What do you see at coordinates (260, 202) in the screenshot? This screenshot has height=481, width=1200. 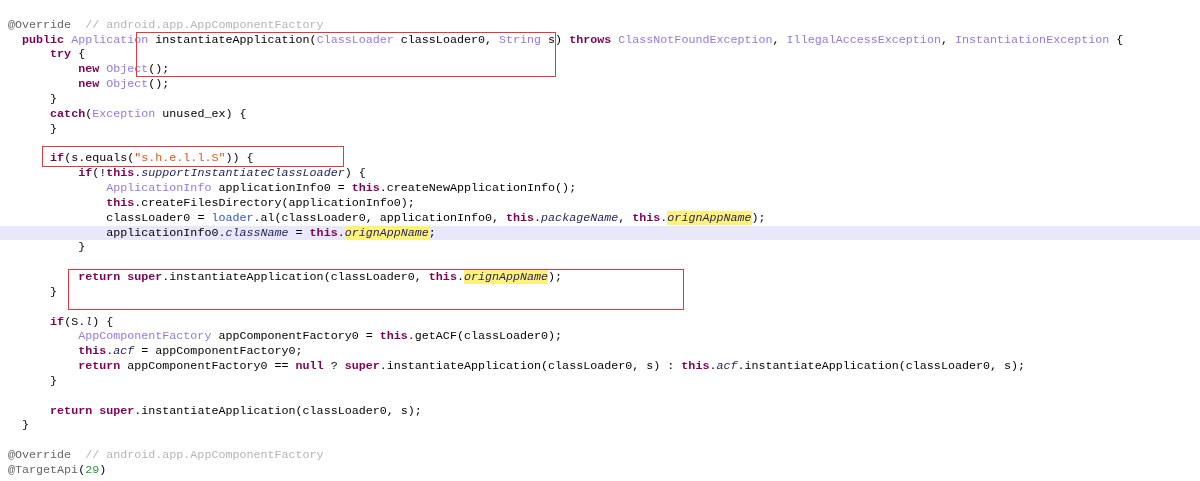 I see `code-line: this.createFilesDirectory(applicationInfo0);` at bounding box center [260, 202].